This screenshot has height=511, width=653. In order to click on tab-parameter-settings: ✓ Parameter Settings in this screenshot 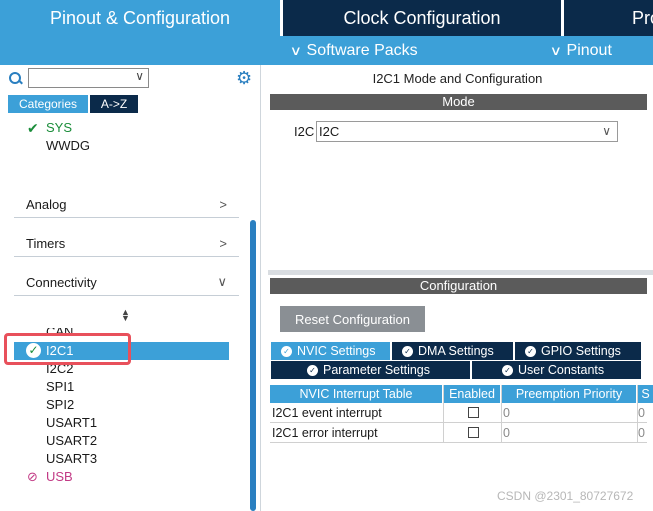, I will do `click(370, 370)`.